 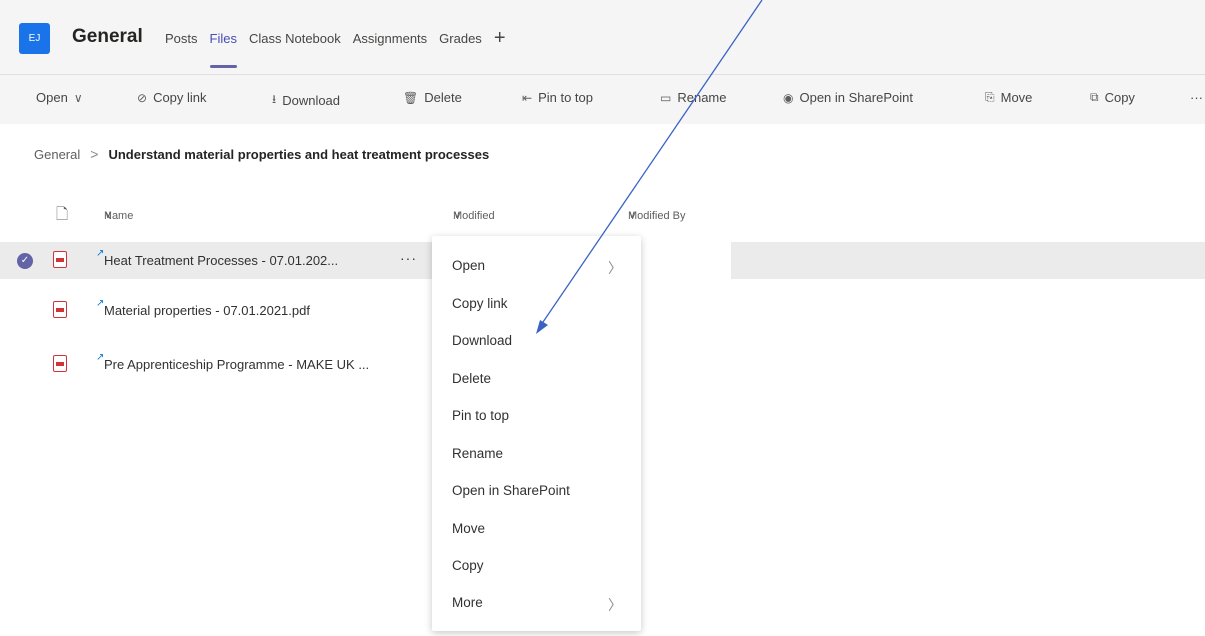 I want to click on menu-item-download: Download, so click(x=482, y=340).